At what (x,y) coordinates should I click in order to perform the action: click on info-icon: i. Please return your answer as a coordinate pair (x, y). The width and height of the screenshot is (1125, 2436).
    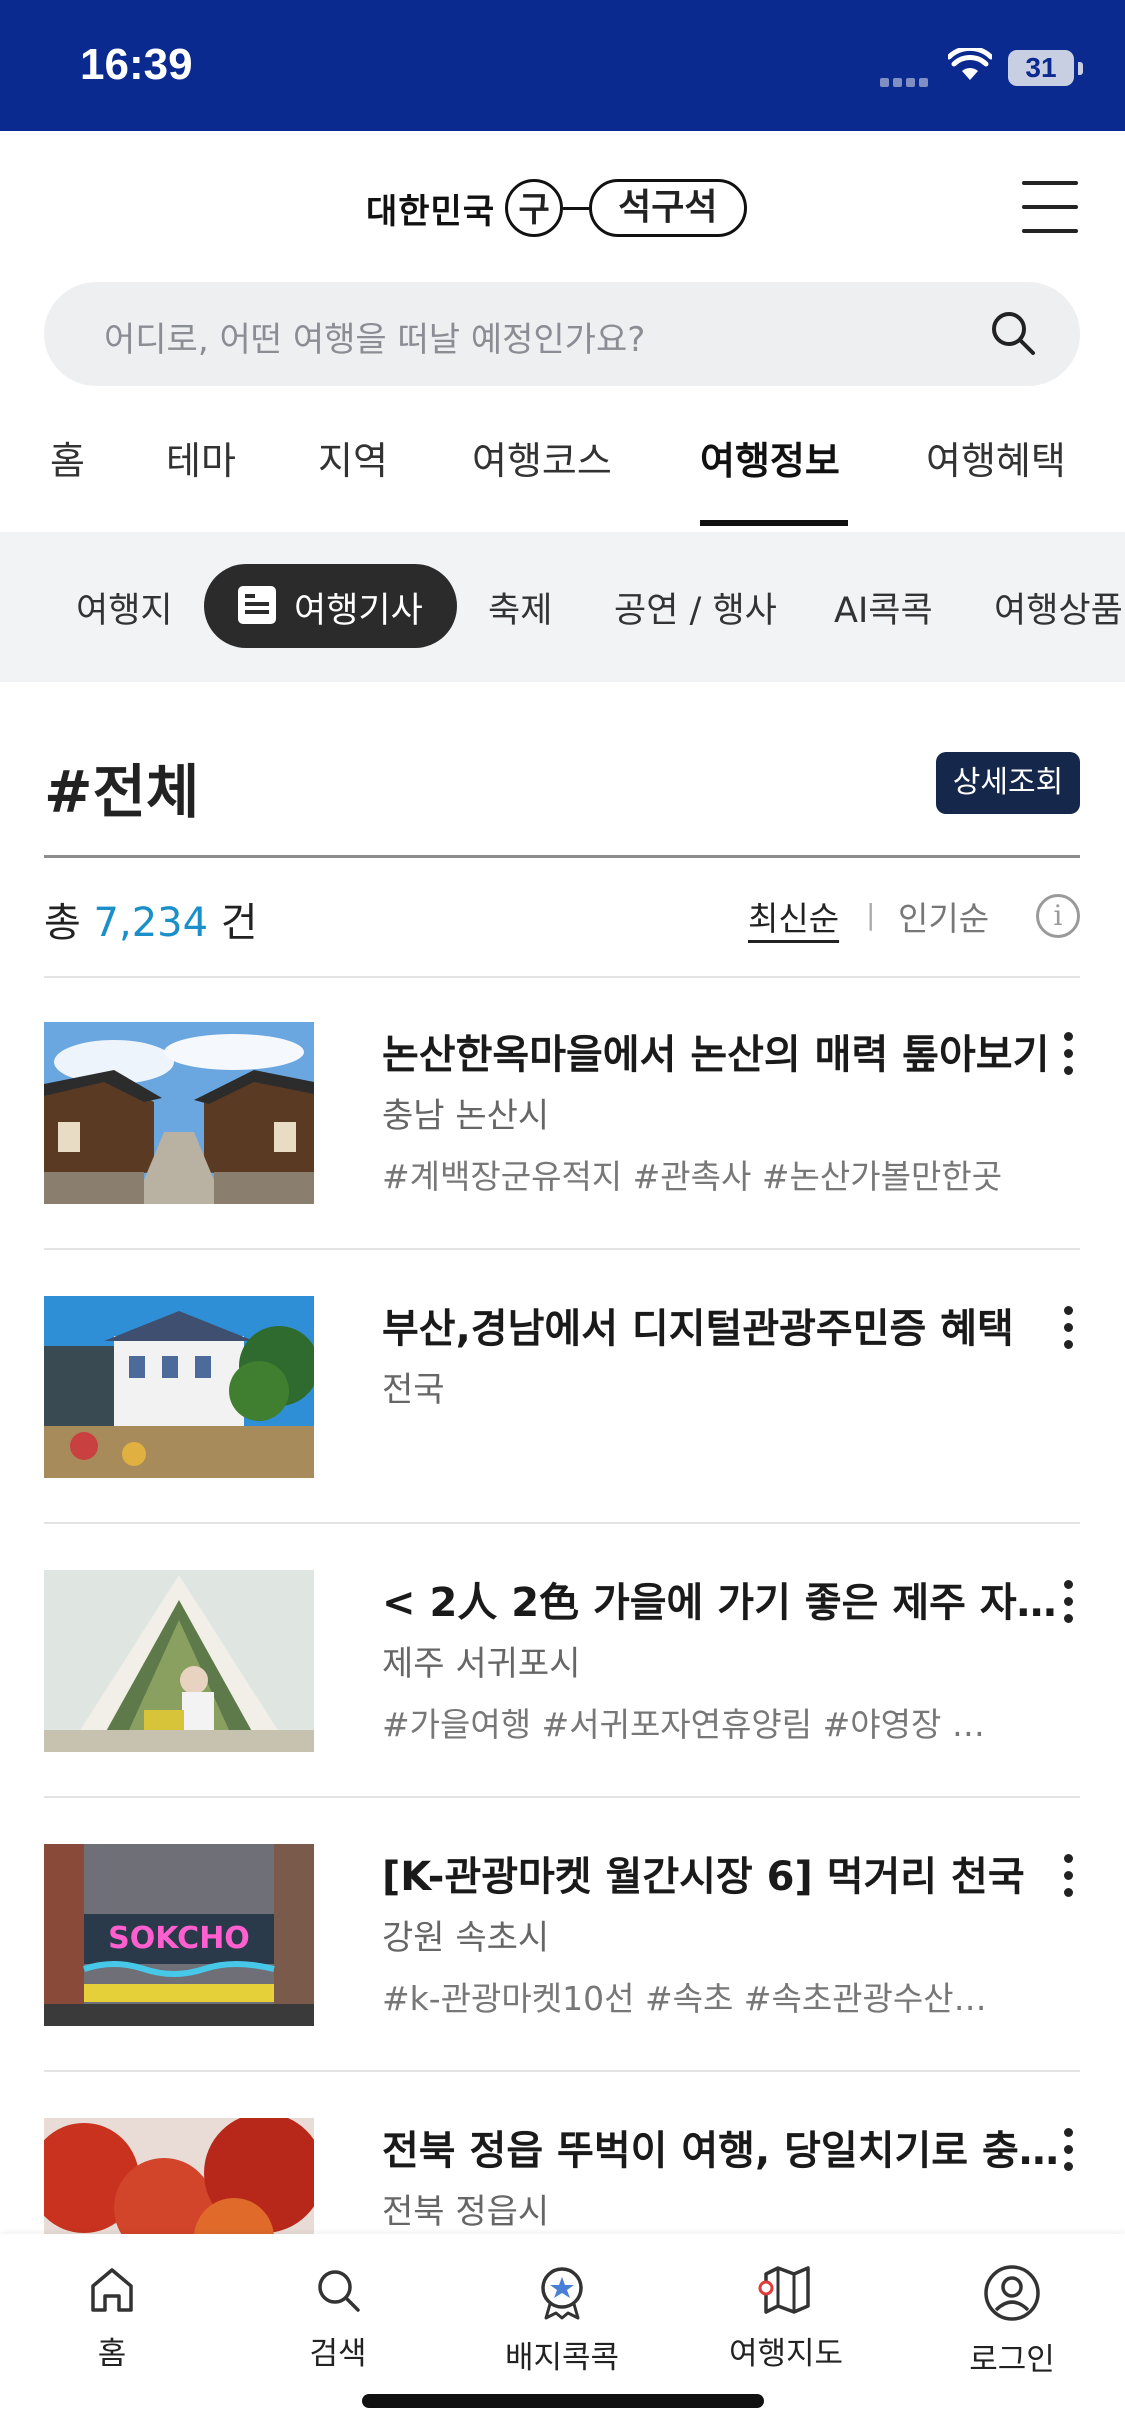
    Looking at the image, I should click on (1058, 916).